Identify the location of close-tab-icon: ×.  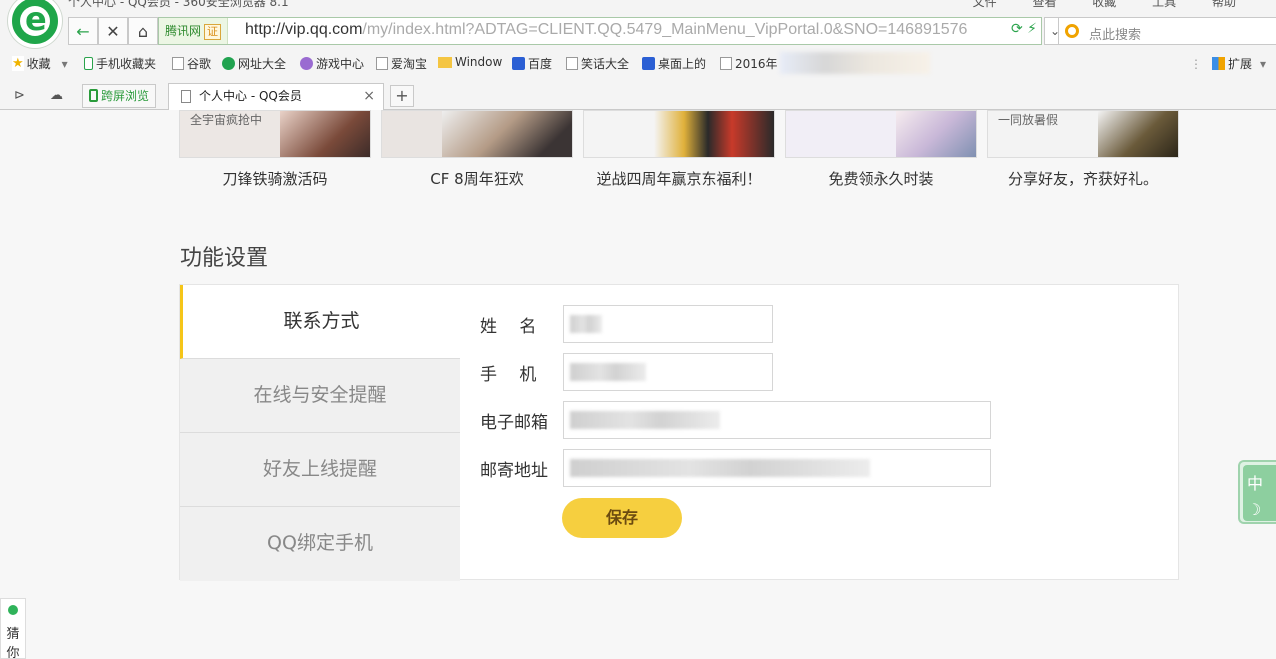
(369, 96).